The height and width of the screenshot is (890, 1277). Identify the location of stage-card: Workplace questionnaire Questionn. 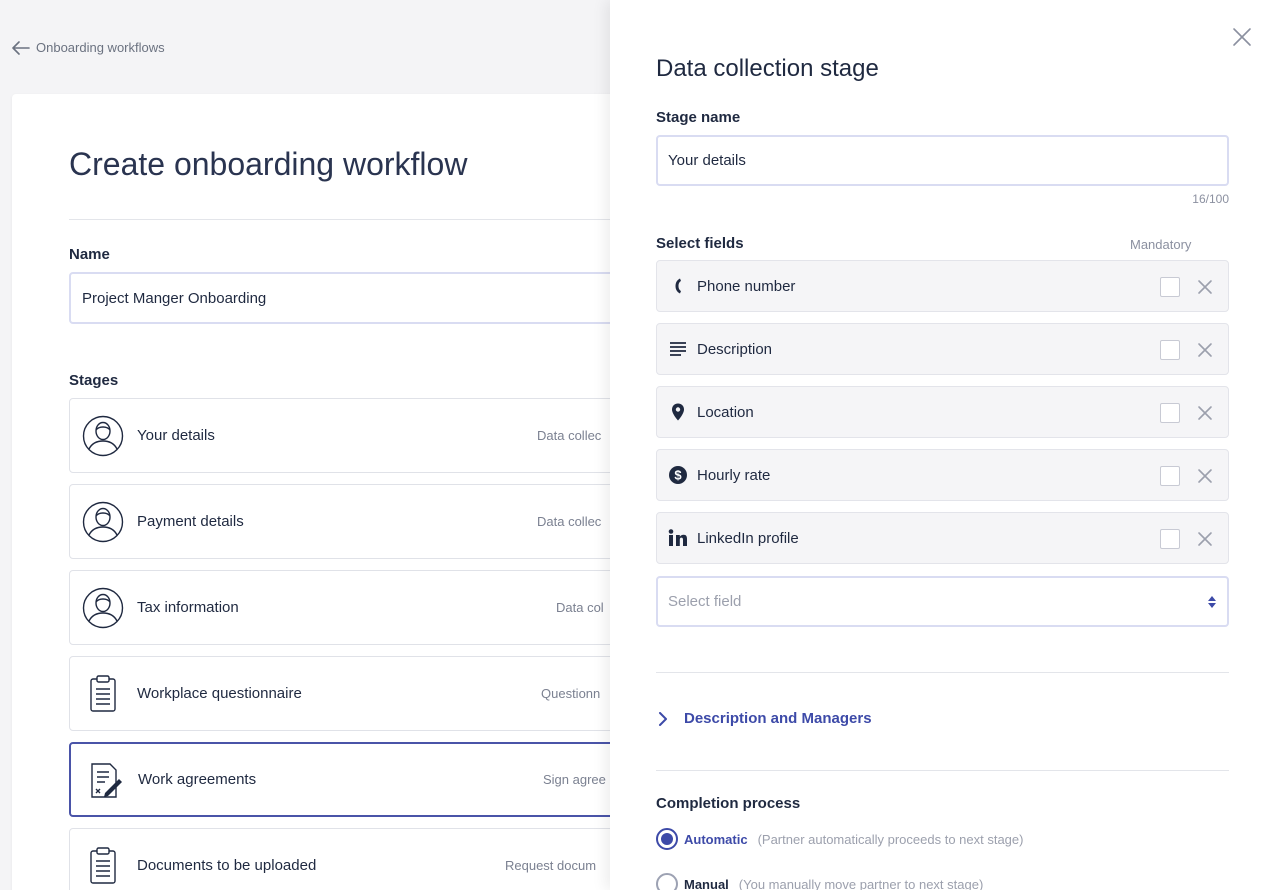
(369, 693).